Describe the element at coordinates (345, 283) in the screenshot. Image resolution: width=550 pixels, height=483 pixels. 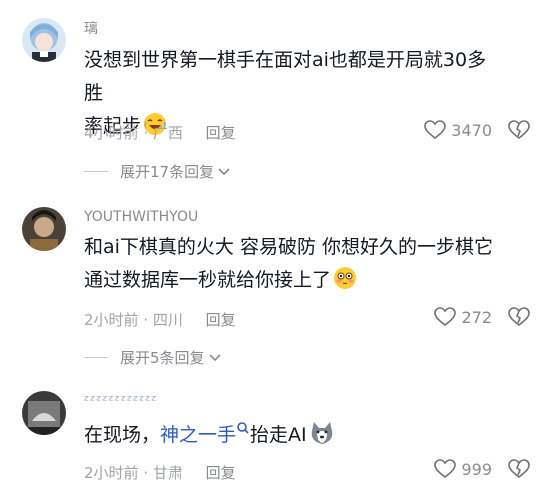
I see `flushed-emoji` at that location.